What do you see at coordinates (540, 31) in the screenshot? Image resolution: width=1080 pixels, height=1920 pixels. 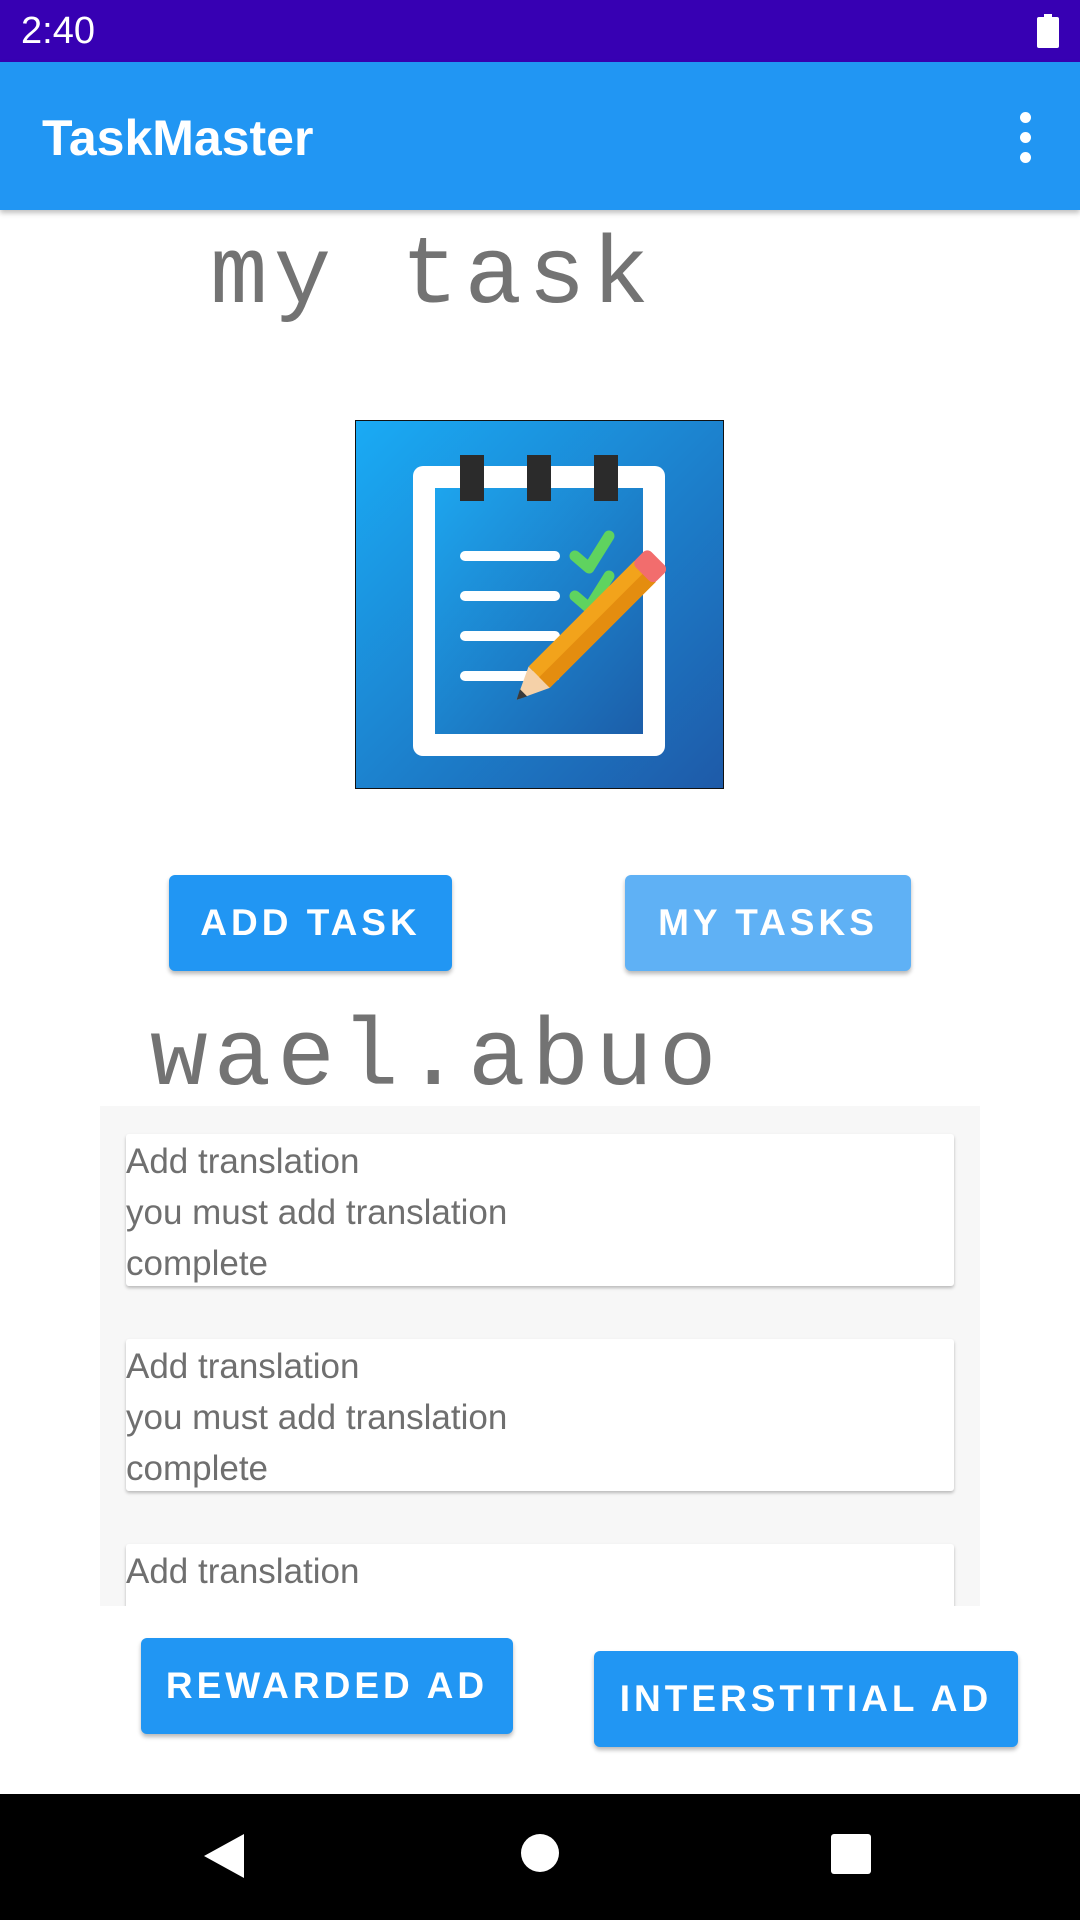 I see `status-bar: 2:40` at bounding box center [540, 31].